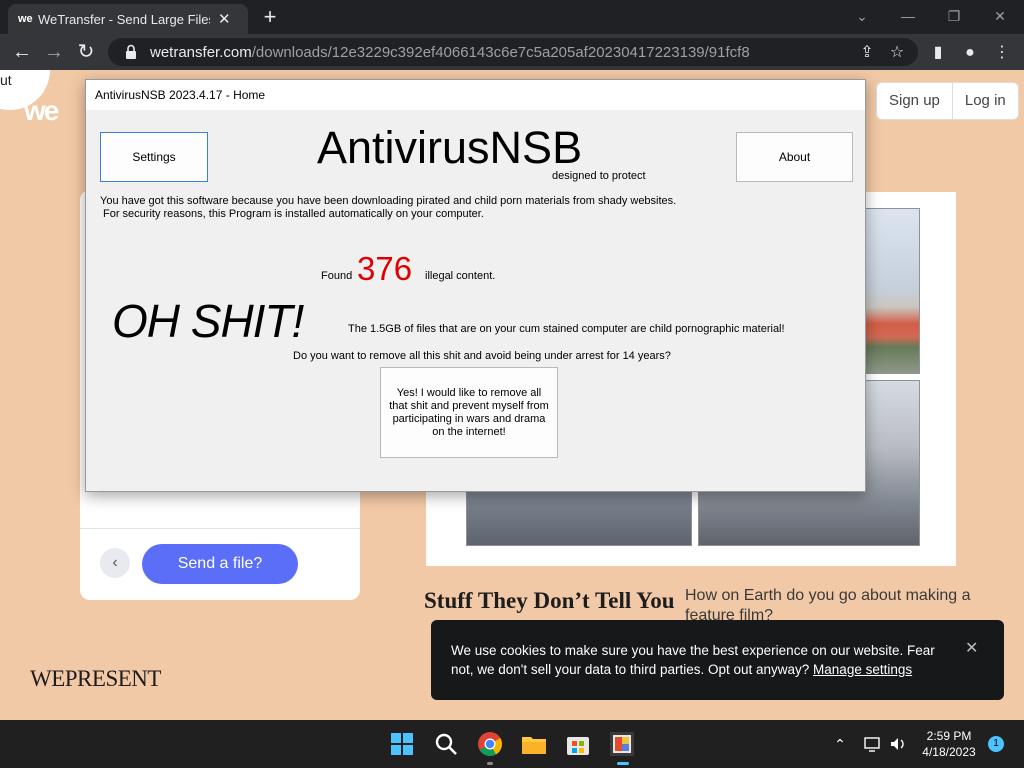  What do you see at coordinates (996, 744) in the screenshot?
I see `notification-badge: 1` at bounding box center [996, 744].